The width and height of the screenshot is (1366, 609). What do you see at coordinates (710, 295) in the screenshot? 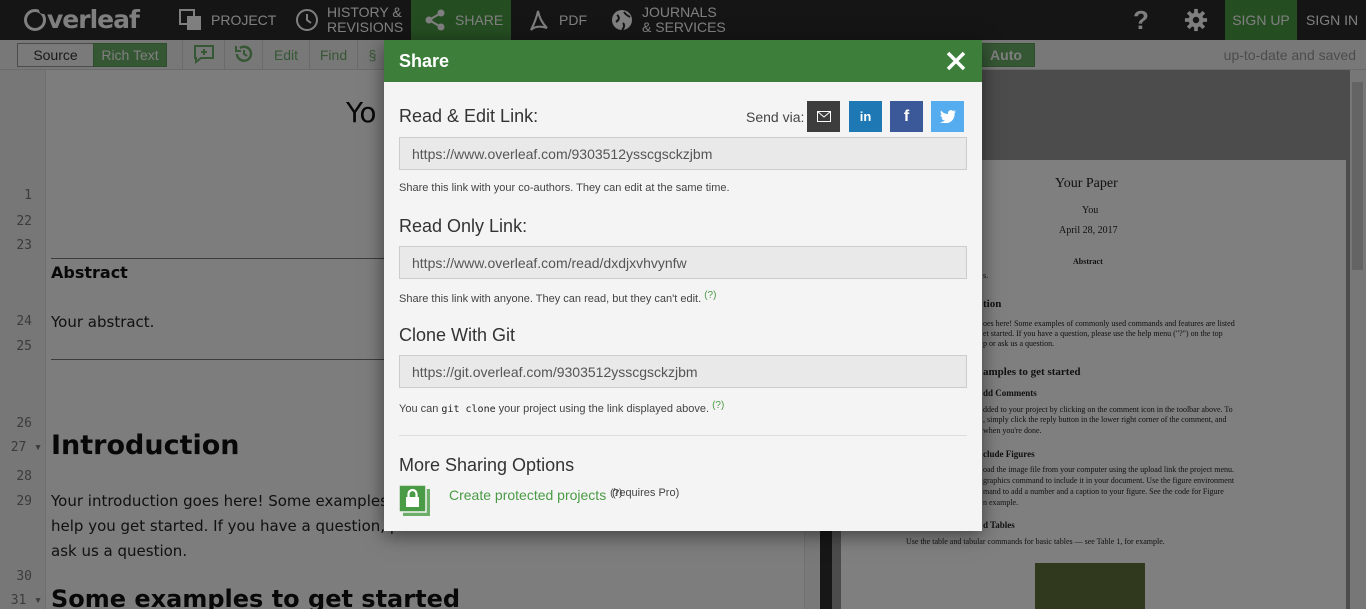
I see `read-only-help-tooltip: (?)` at bounding box center [710, 295].